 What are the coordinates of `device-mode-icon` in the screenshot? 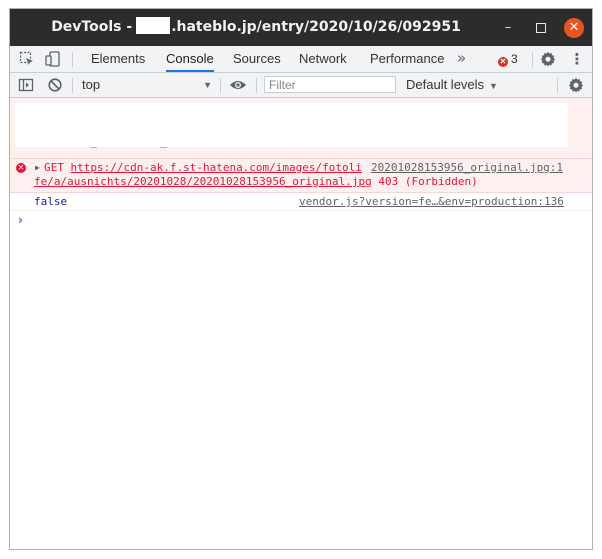 It's located at (52, 59).